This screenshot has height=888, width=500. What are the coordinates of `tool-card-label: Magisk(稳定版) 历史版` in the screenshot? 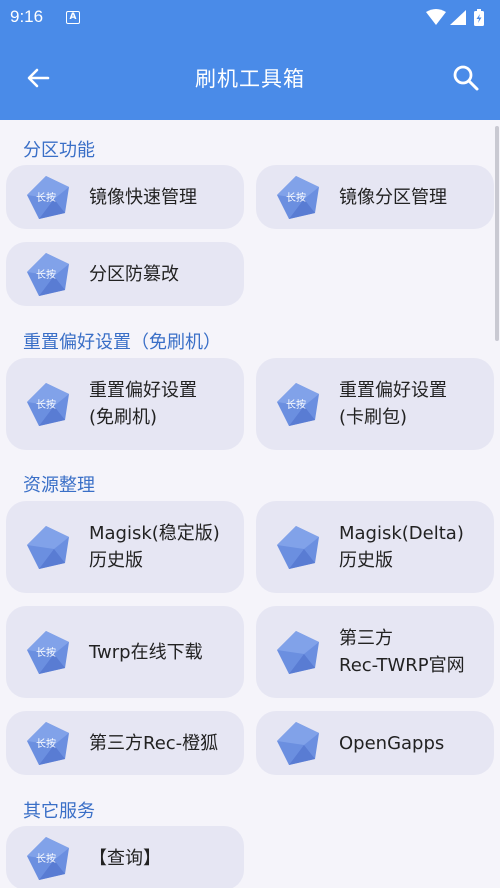 It's located at (161, 547).